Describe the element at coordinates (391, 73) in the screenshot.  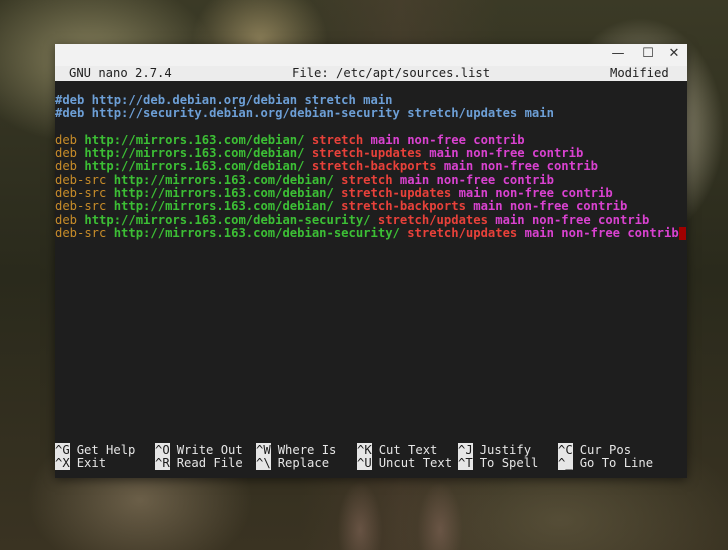
I see `file-name: File: /etc/apt/sources.list` at that location.